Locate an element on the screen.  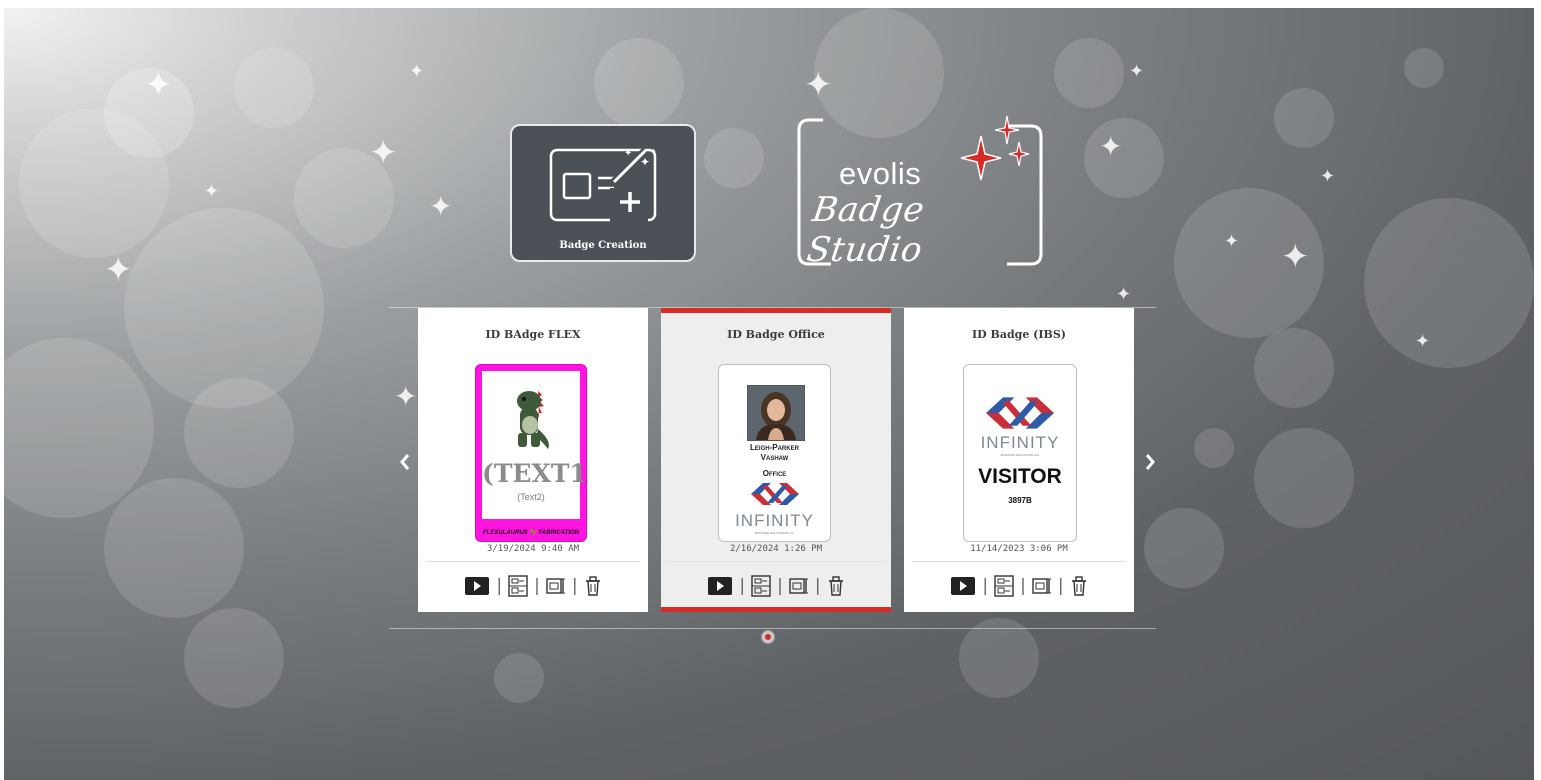
badge-card-date: 2/16/2024 1:26 PM is located at coordinates (776, 549).